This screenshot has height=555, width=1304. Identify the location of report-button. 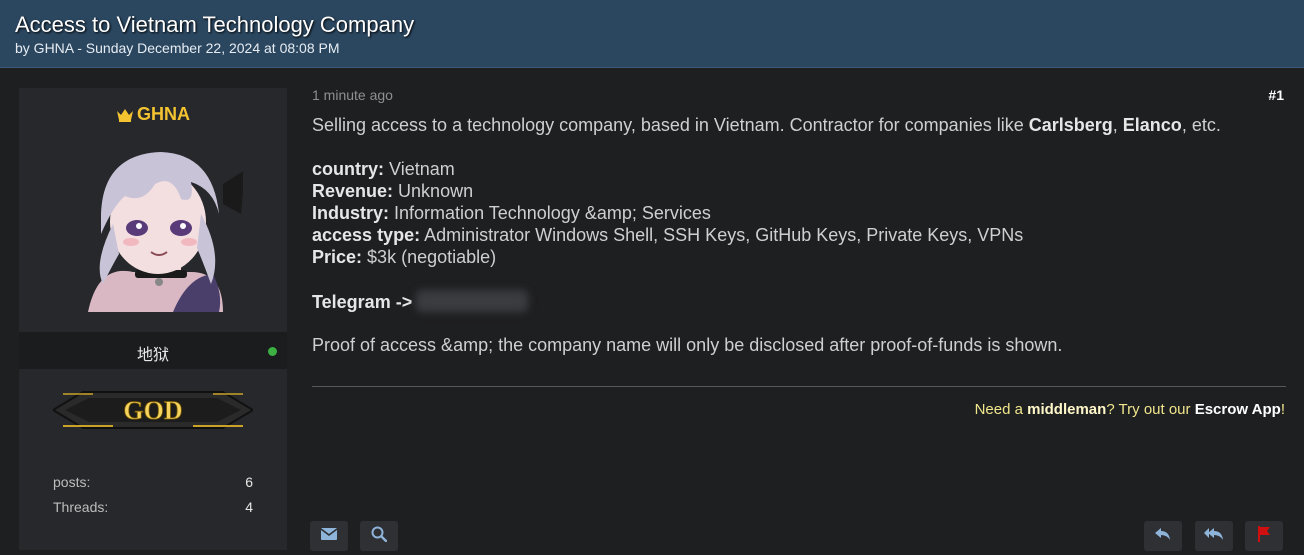
(1264, 536).